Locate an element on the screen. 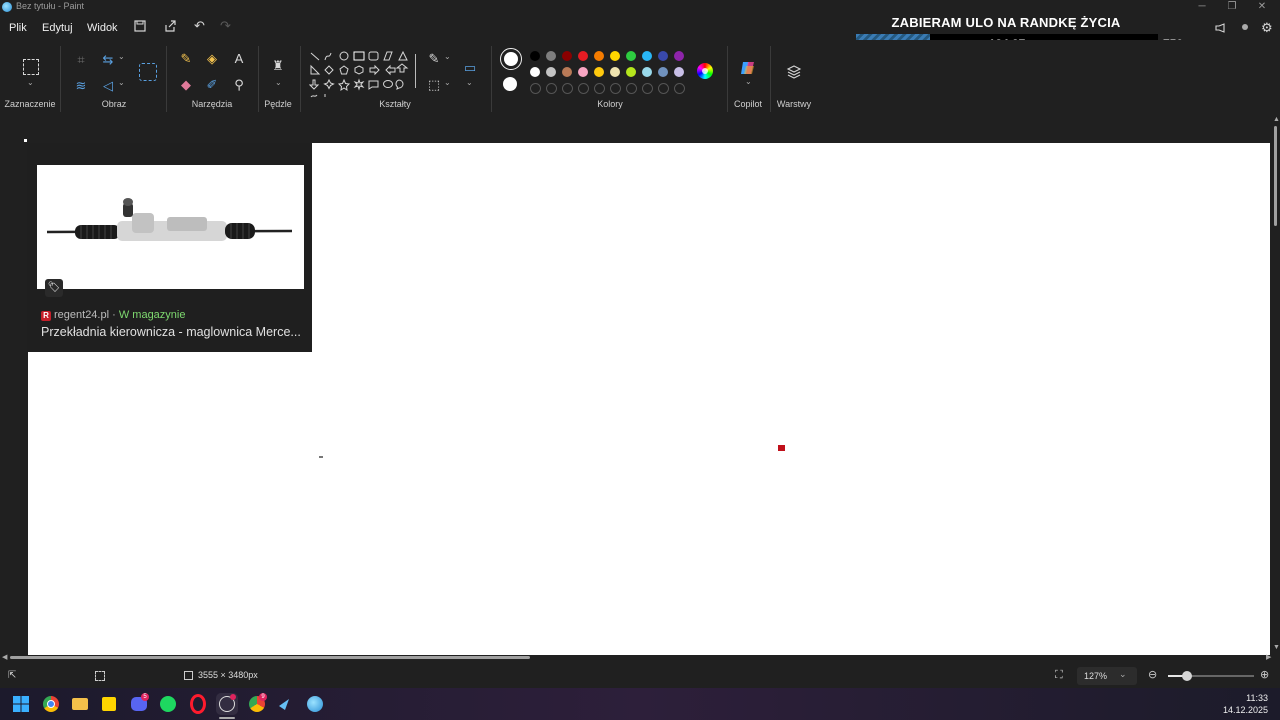 Image resolution: width=1280 pixels, height=720 pixels. paint-taskbar-icon is located at coordinates (315, 704).